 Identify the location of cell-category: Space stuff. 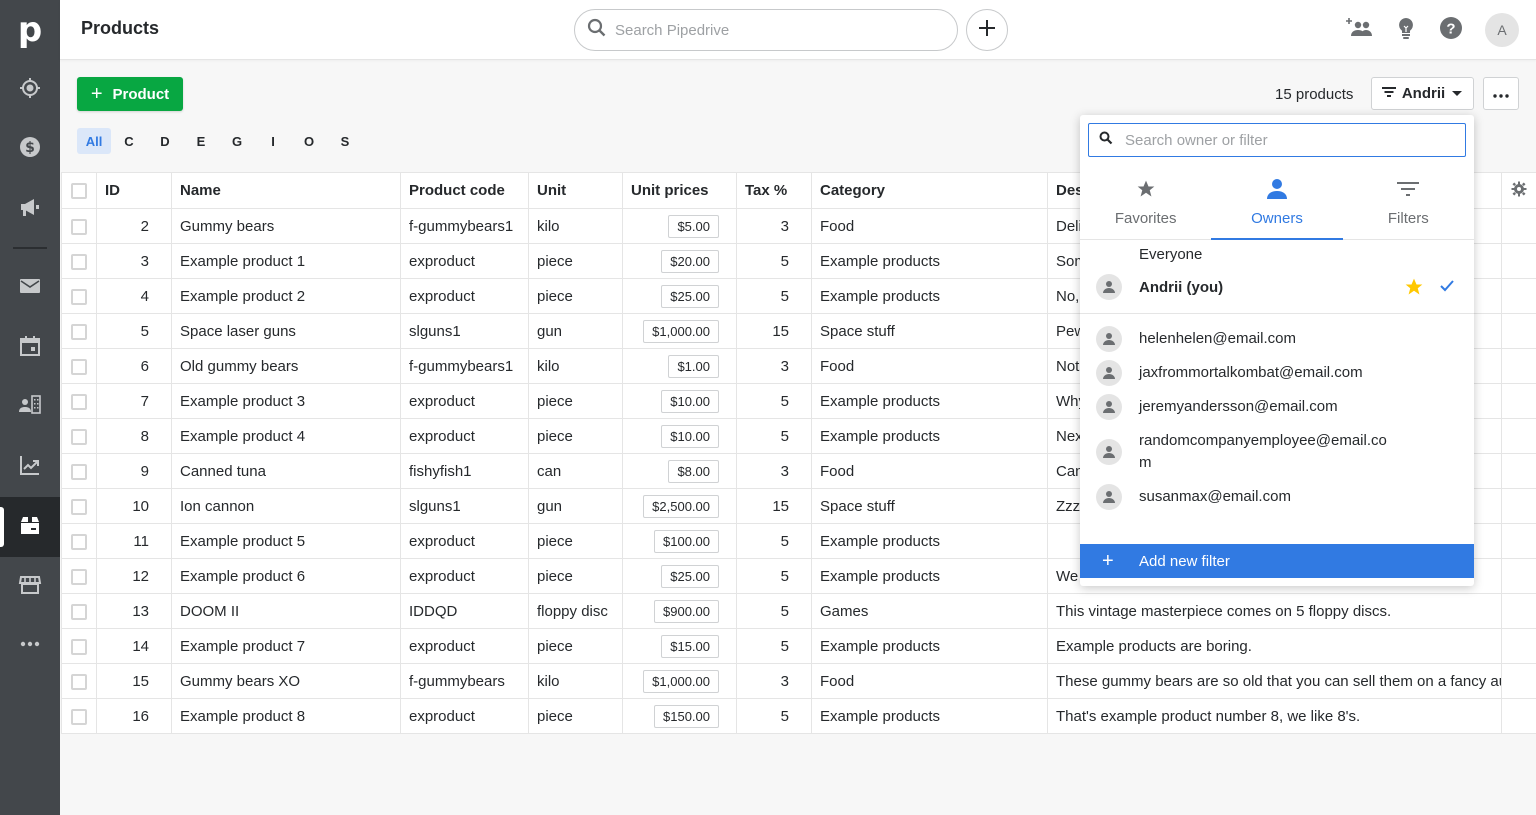
(929, 331).